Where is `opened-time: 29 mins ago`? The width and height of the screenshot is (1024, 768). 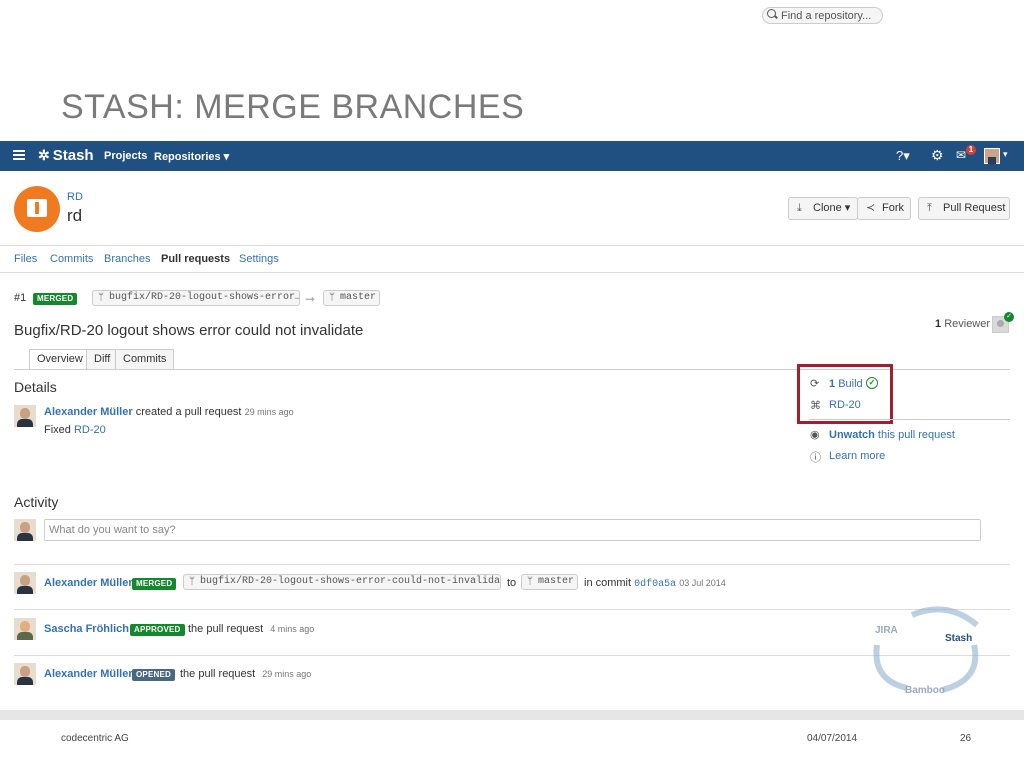
opened-time: 29 mins ago is located at coordinates (287, 674).